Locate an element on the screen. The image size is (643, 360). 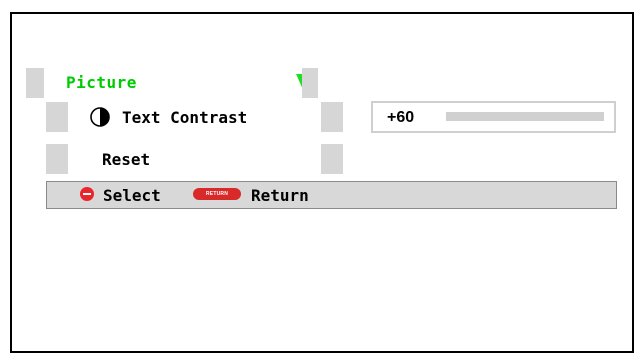
contrast-value: +60 is located at coordinates (401, 117).